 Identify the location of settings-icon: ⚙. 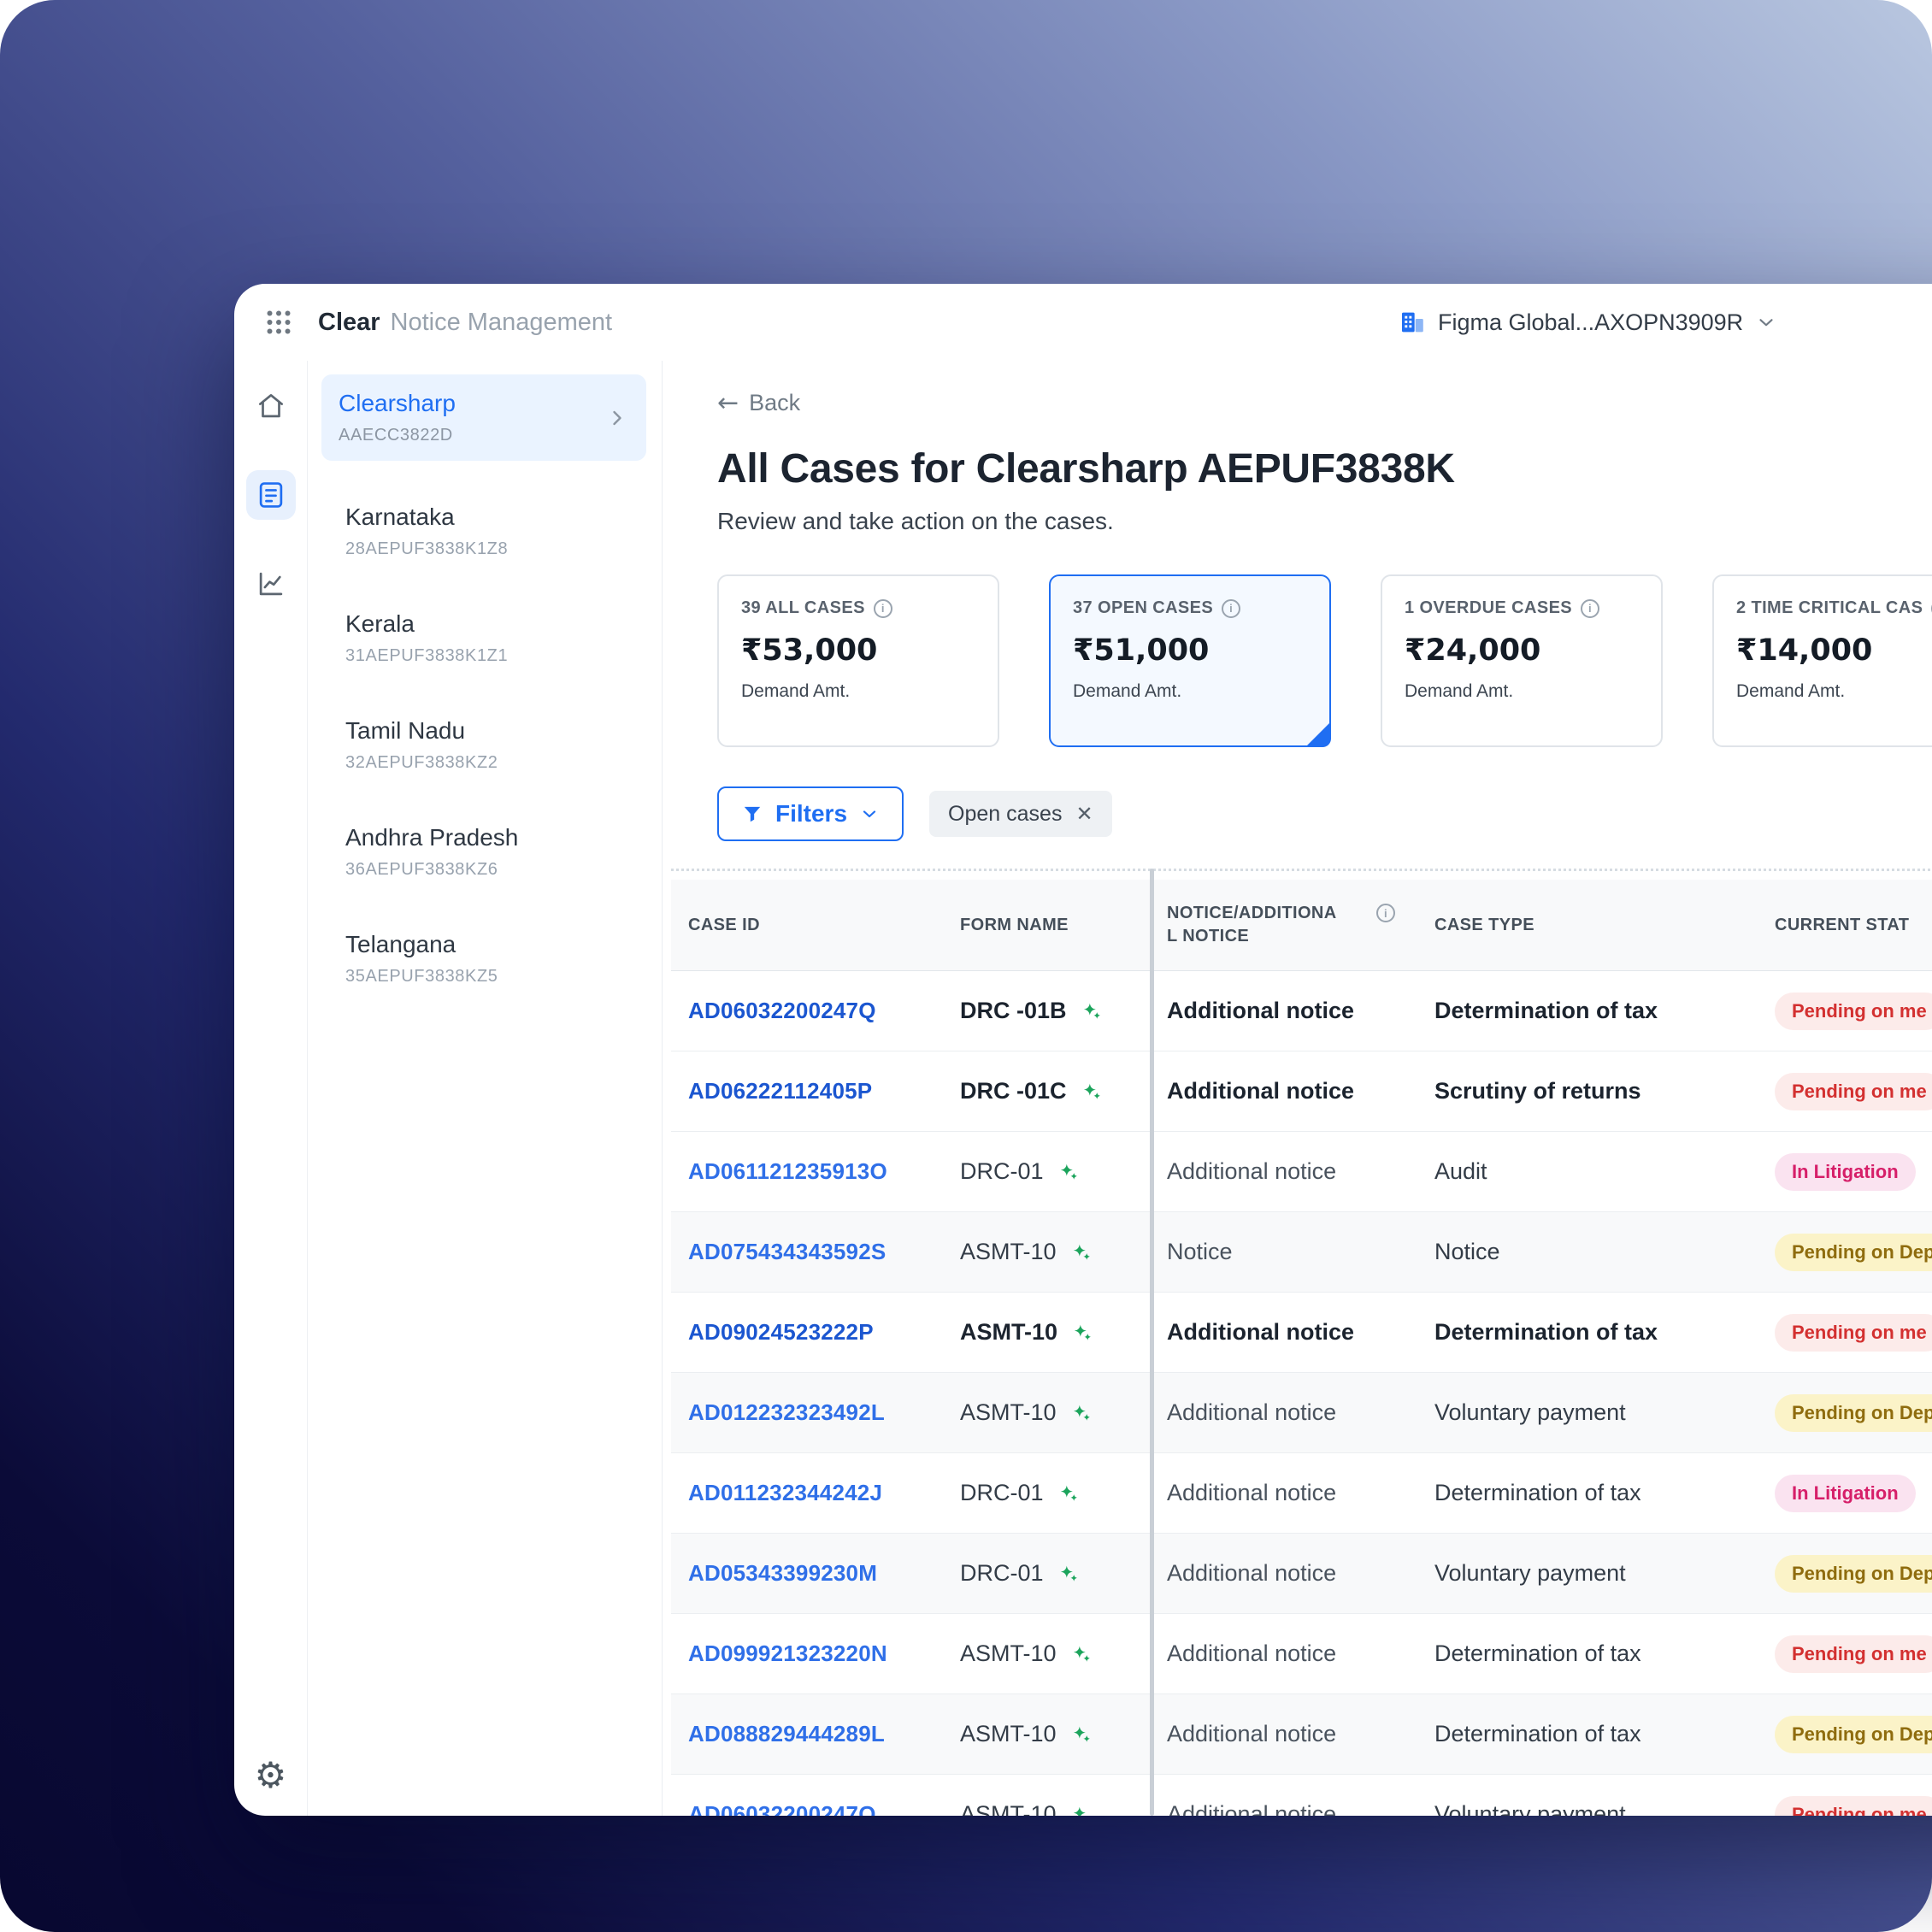
(271, 1776).